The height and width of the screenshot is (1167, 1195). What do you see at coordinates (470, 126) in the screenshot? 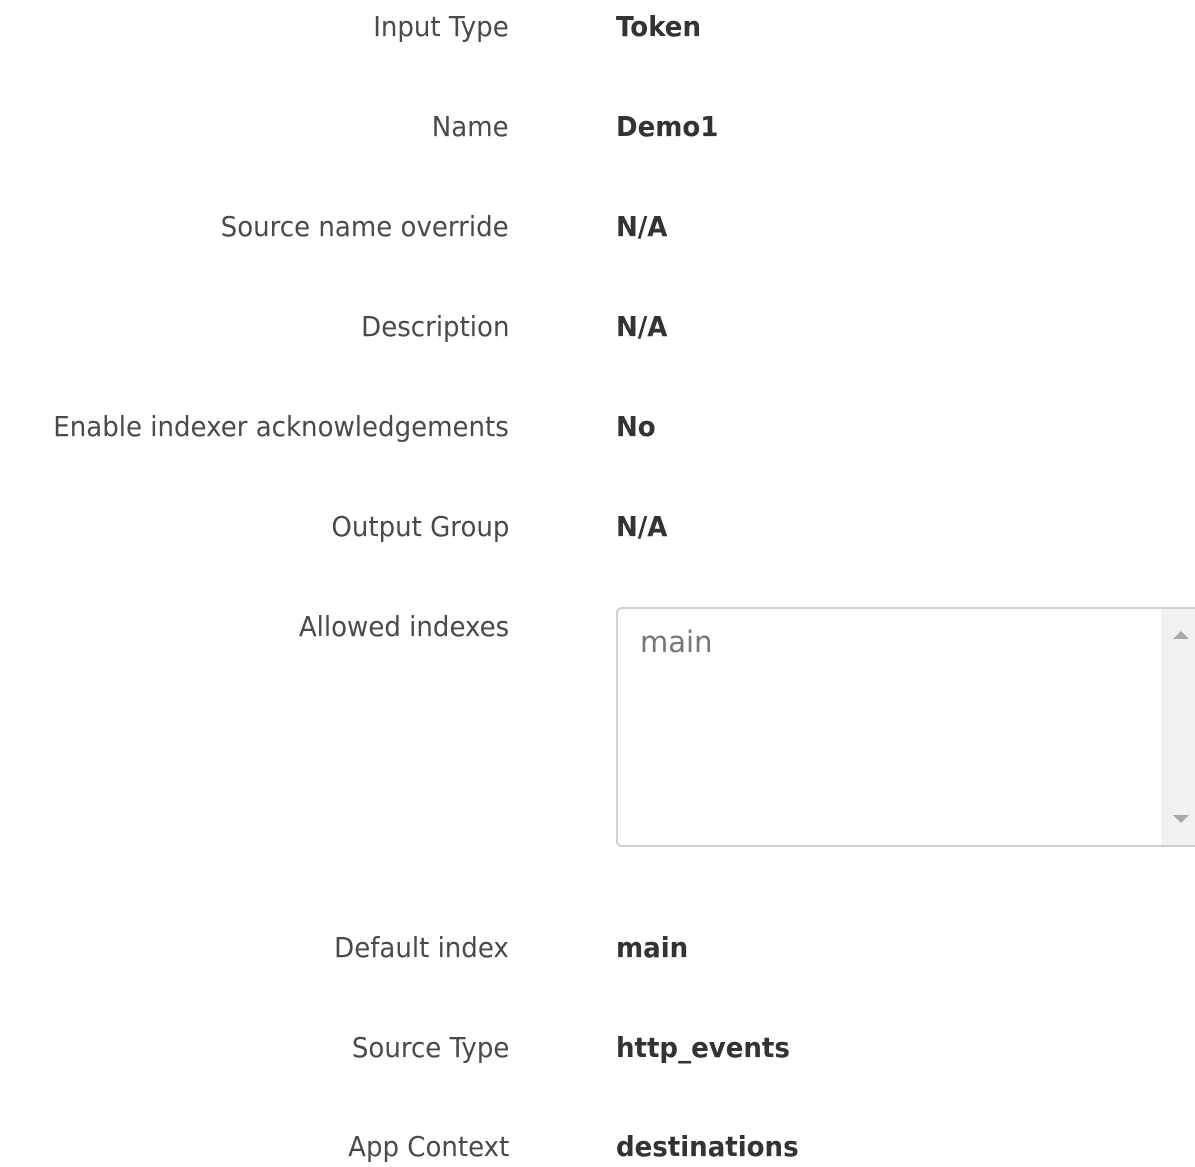
I see `name-label: Name` at bounding box center [470, 126].